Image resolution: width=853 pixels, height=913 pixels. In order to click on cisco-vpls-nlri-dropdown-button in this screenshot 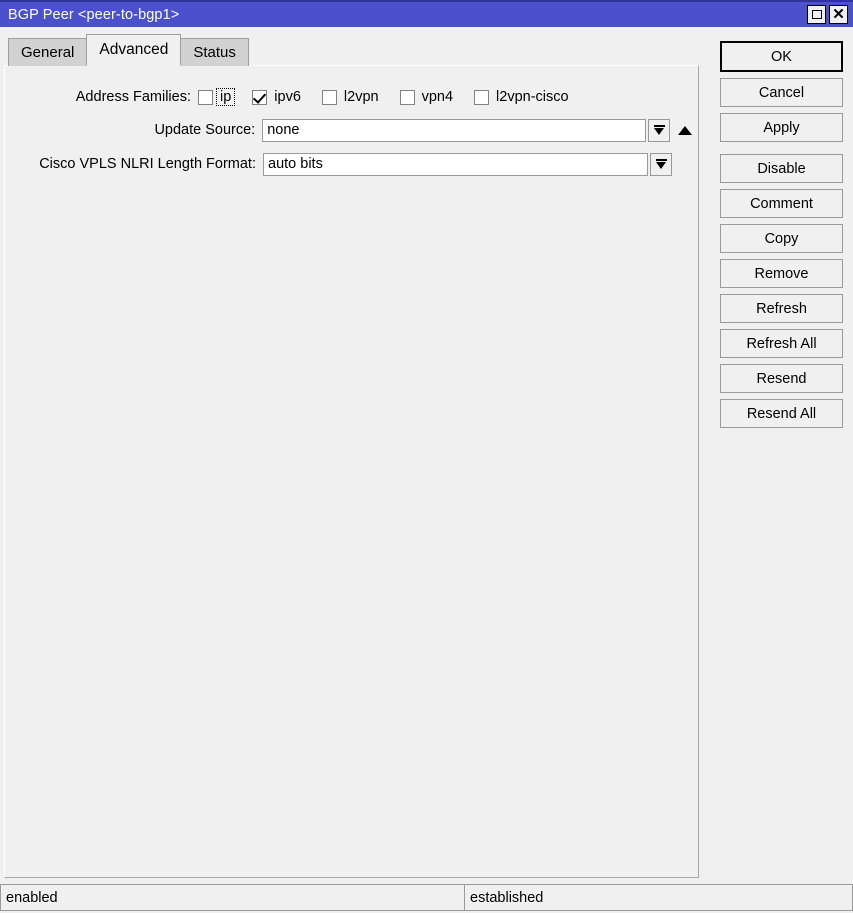, I will do `click(661, 164)`.